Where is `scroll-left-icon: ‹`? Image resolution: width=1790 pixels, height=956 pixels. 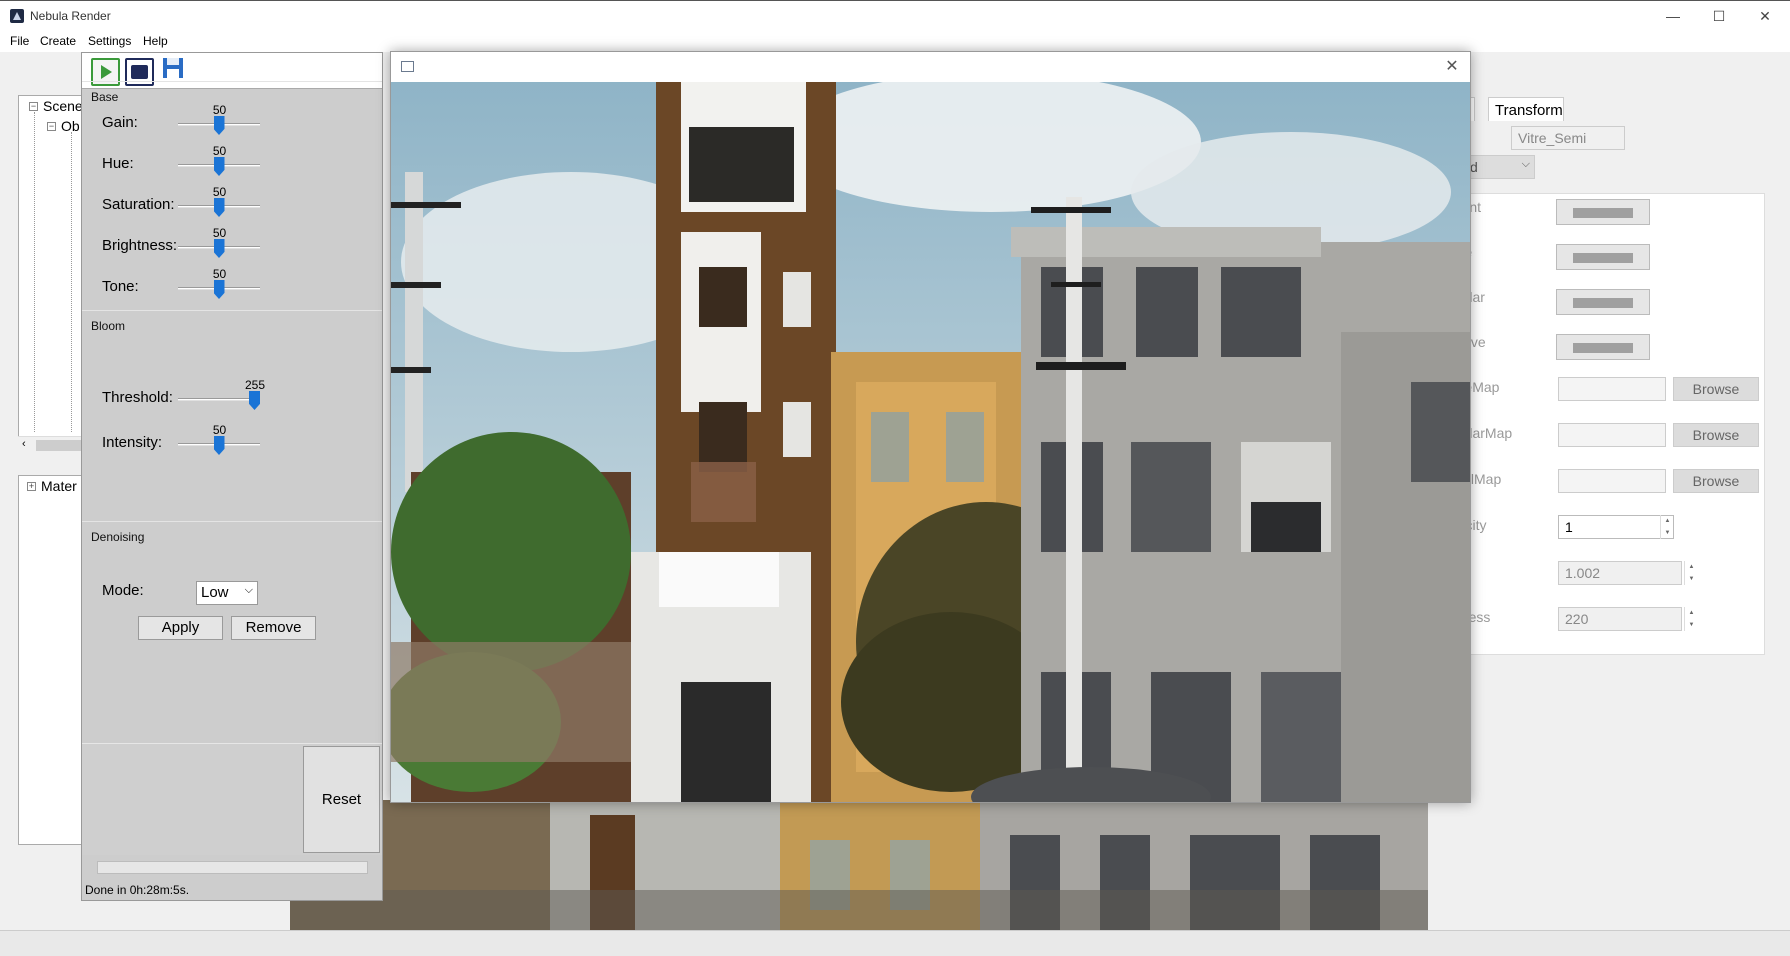
scroll-left-icon: ‹ is located at coordinates (24, 444).